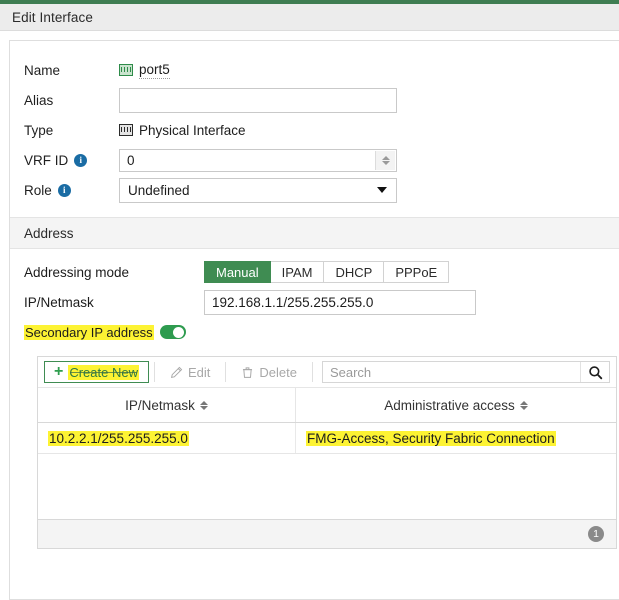  I want to click on alias-label: Alias, so click(39, 100).